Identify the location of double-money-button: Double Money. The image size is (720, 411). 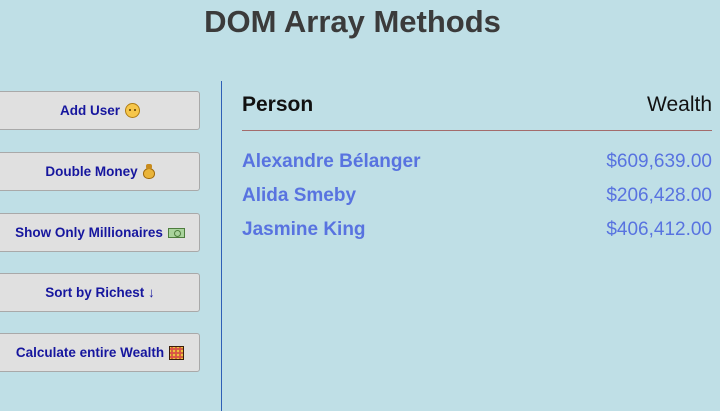
(100, 171).